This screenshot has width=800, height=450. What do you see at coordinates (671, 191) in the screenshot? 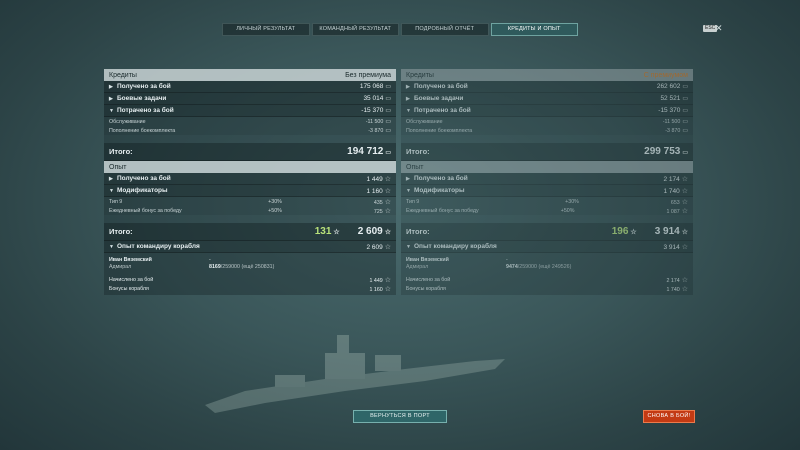
I see `row-value: 1 740` at bounding box center [671, 191].